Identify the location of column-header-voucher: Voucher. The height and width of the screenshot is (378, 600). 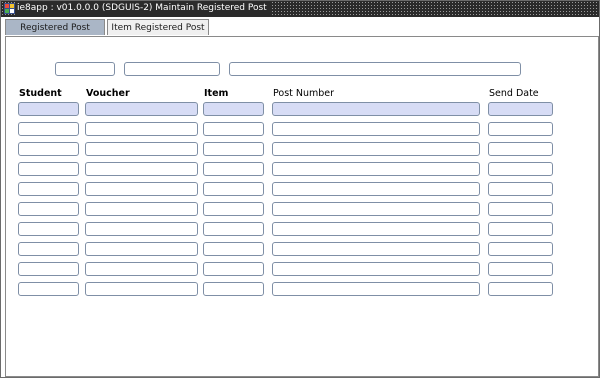
(108, 93).